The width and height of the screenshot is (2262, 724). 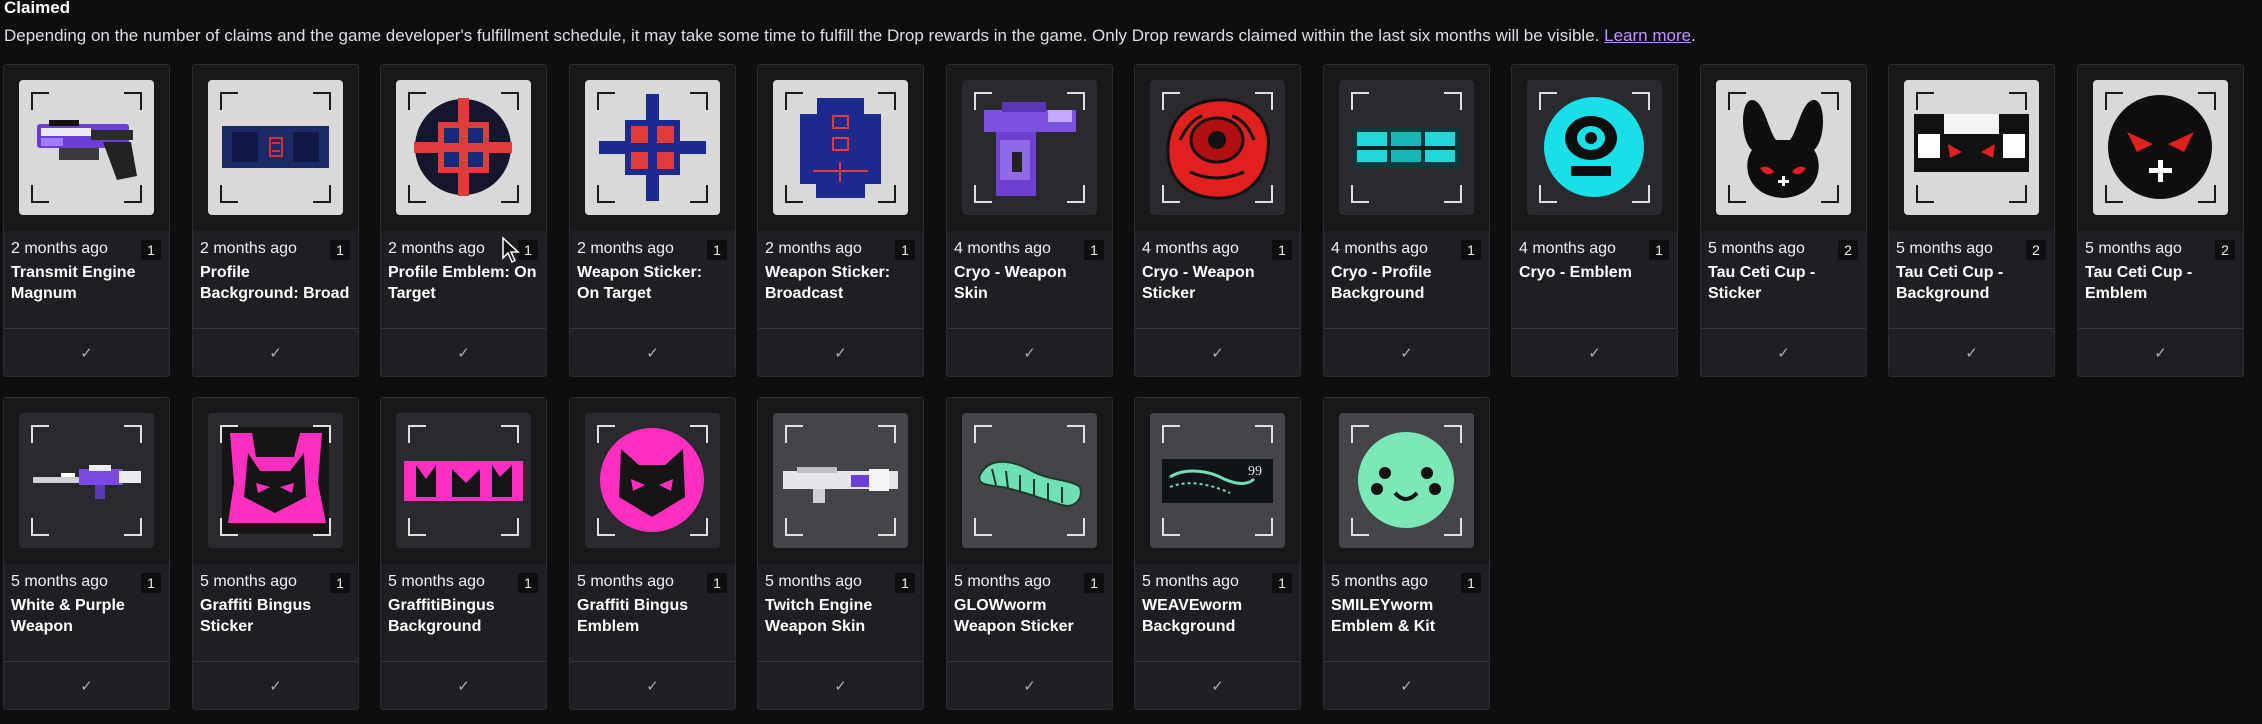 What do you see at coordinates (511, 250) in the screenshot?
I see `mouse-cursor-icon` at bounding box center [511, 250].